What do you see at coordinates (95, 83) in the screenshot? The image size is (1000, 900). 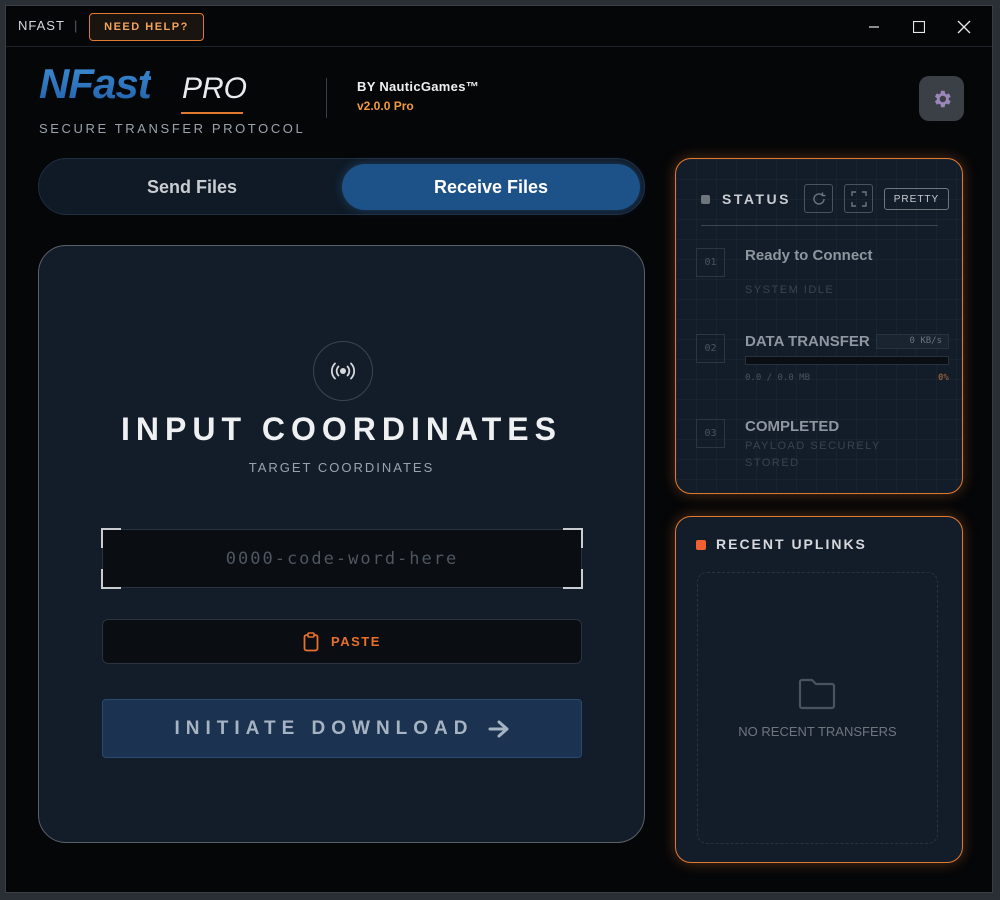 I see `logo-main: NFast` at bounding box center [95, 83].